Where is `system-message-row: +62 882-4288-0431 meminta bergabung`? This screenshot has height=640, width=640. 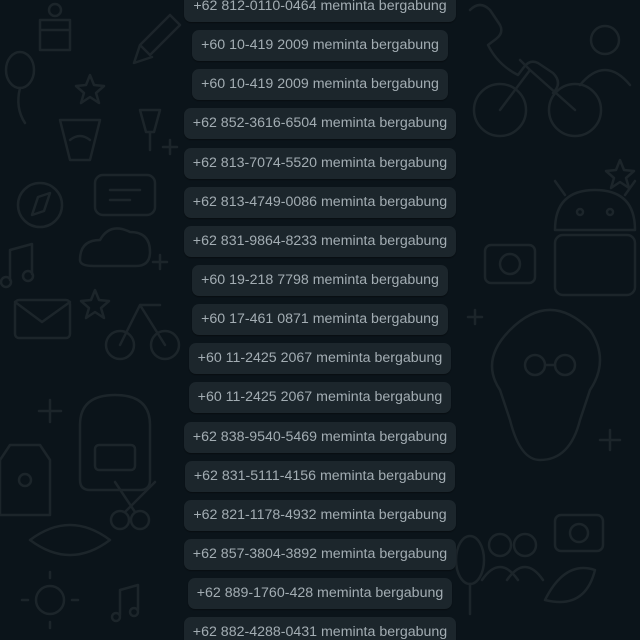
system-message-row: +62 882-4288-0431 meminta bergabung is located at coordinates (320, 626).